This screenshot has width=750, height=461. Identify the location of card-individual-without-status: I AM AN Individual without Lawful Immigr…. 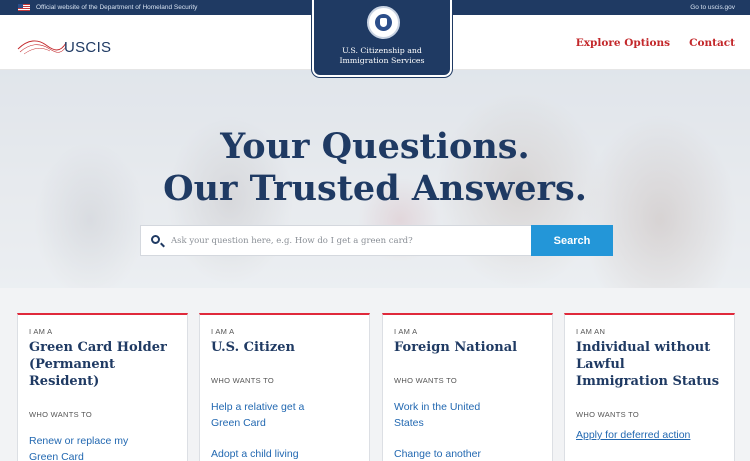
(649, 387).